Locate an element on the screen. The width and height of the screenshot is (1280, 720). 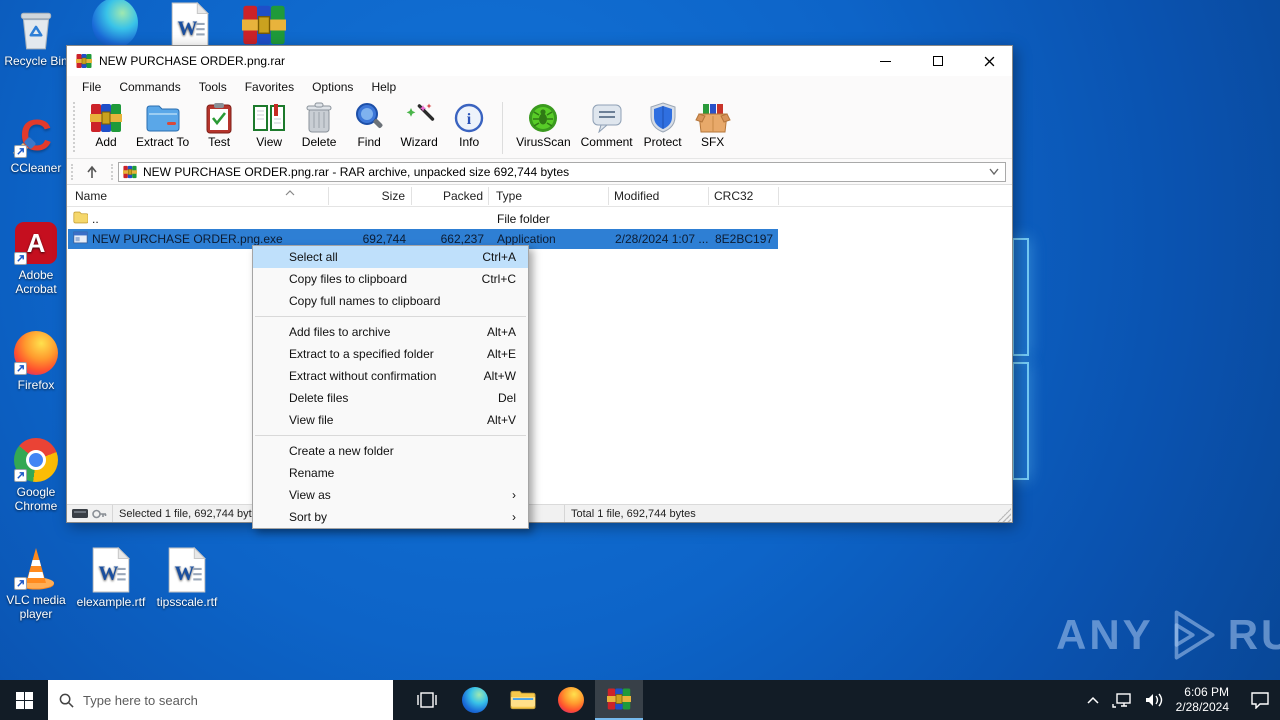
minimize-button is located at coordinates (885, 61).